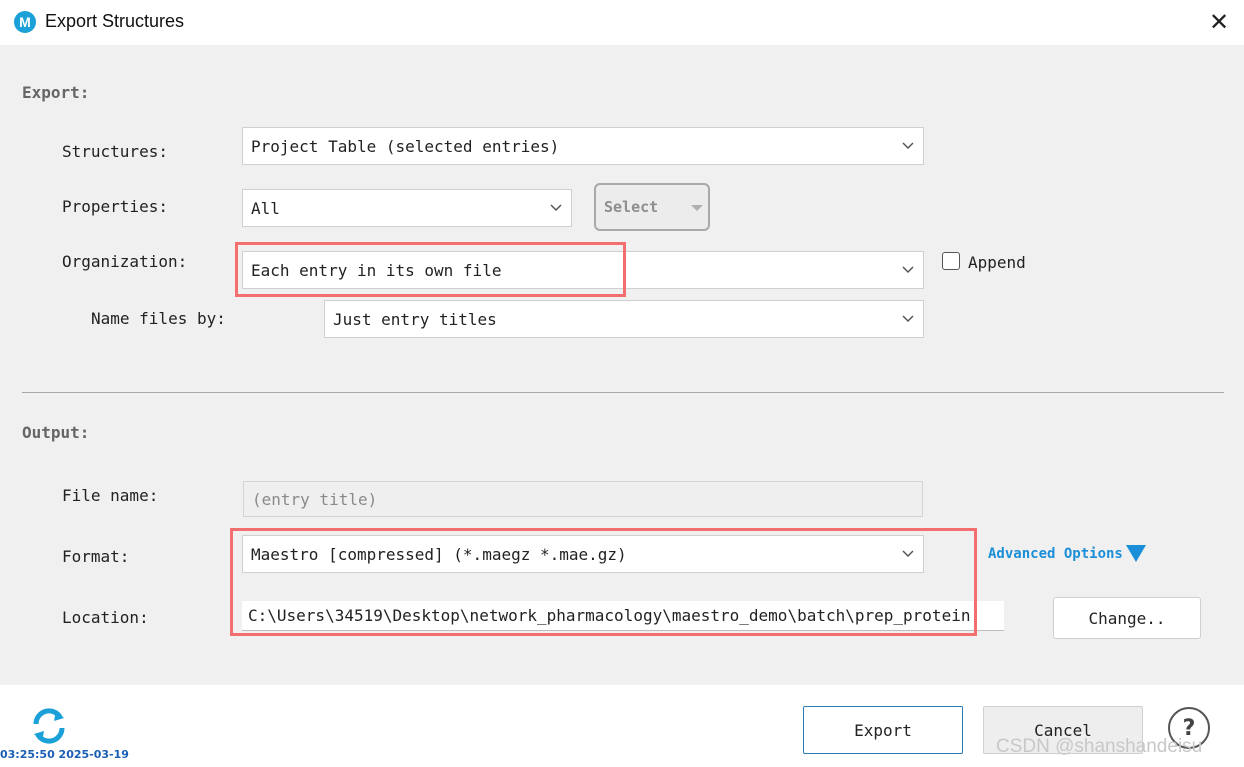  I want to click on title-bar, so click(622, 22).